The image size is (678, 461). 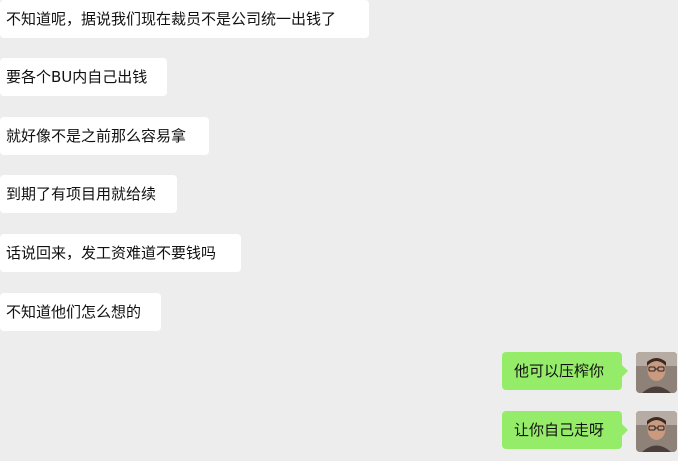 I want to click on message-text: 话说回来，发工资难道不要钱吗, so click(x=111, y=253).